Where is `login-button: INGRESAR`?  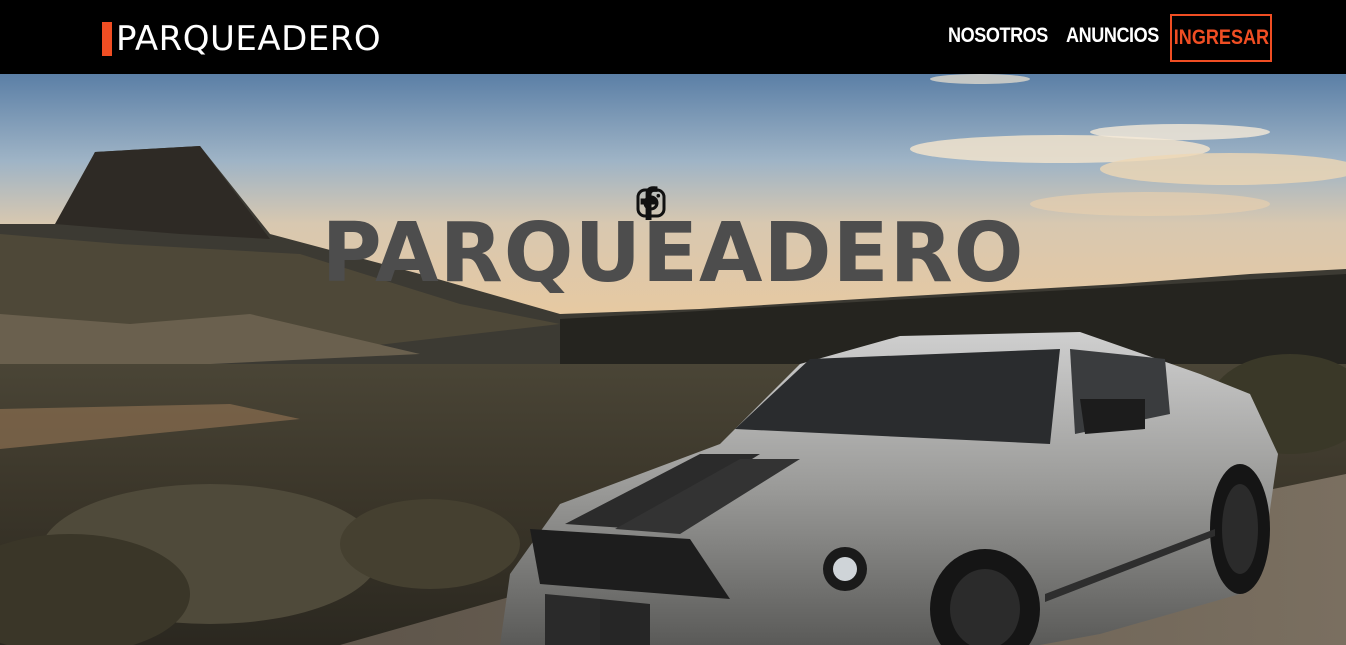
login-button: INGRESAR is located at coordinates (1221, 38).